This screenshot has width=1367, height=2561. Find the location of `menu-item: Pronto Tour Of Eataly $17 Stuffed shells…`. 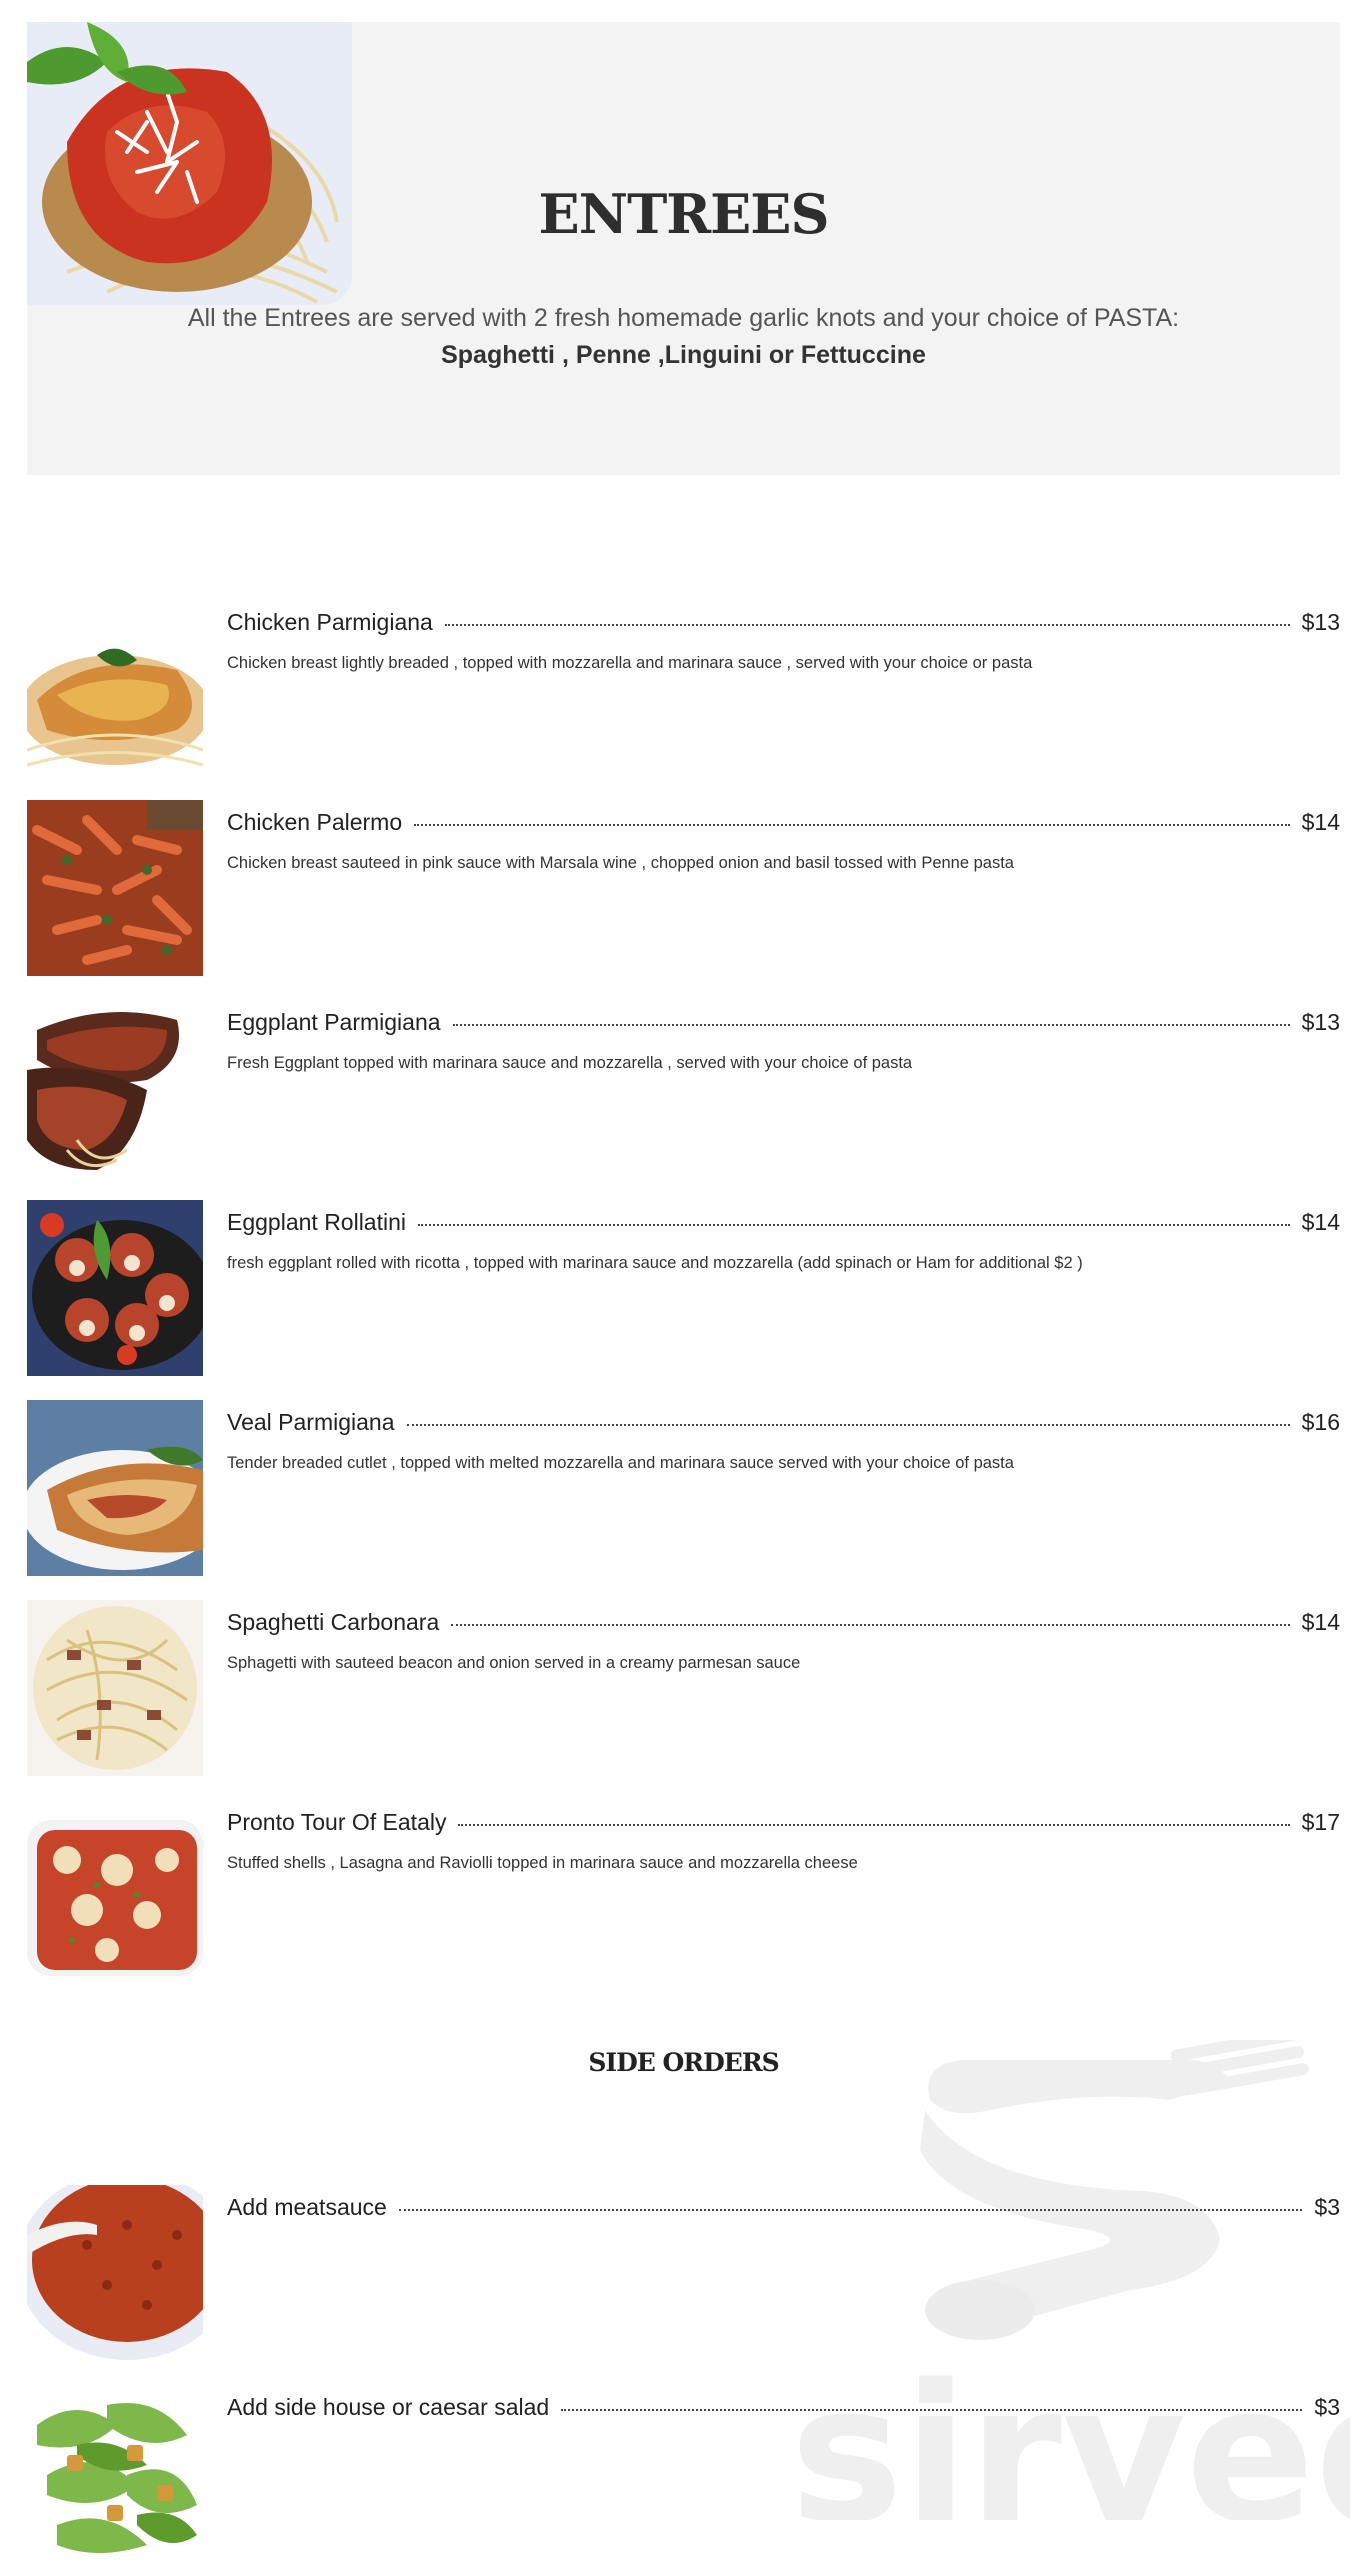

menu-item: Pronto Tour Of Eataly $17 Stuffed shells… is located at coordinates (683, 1888).